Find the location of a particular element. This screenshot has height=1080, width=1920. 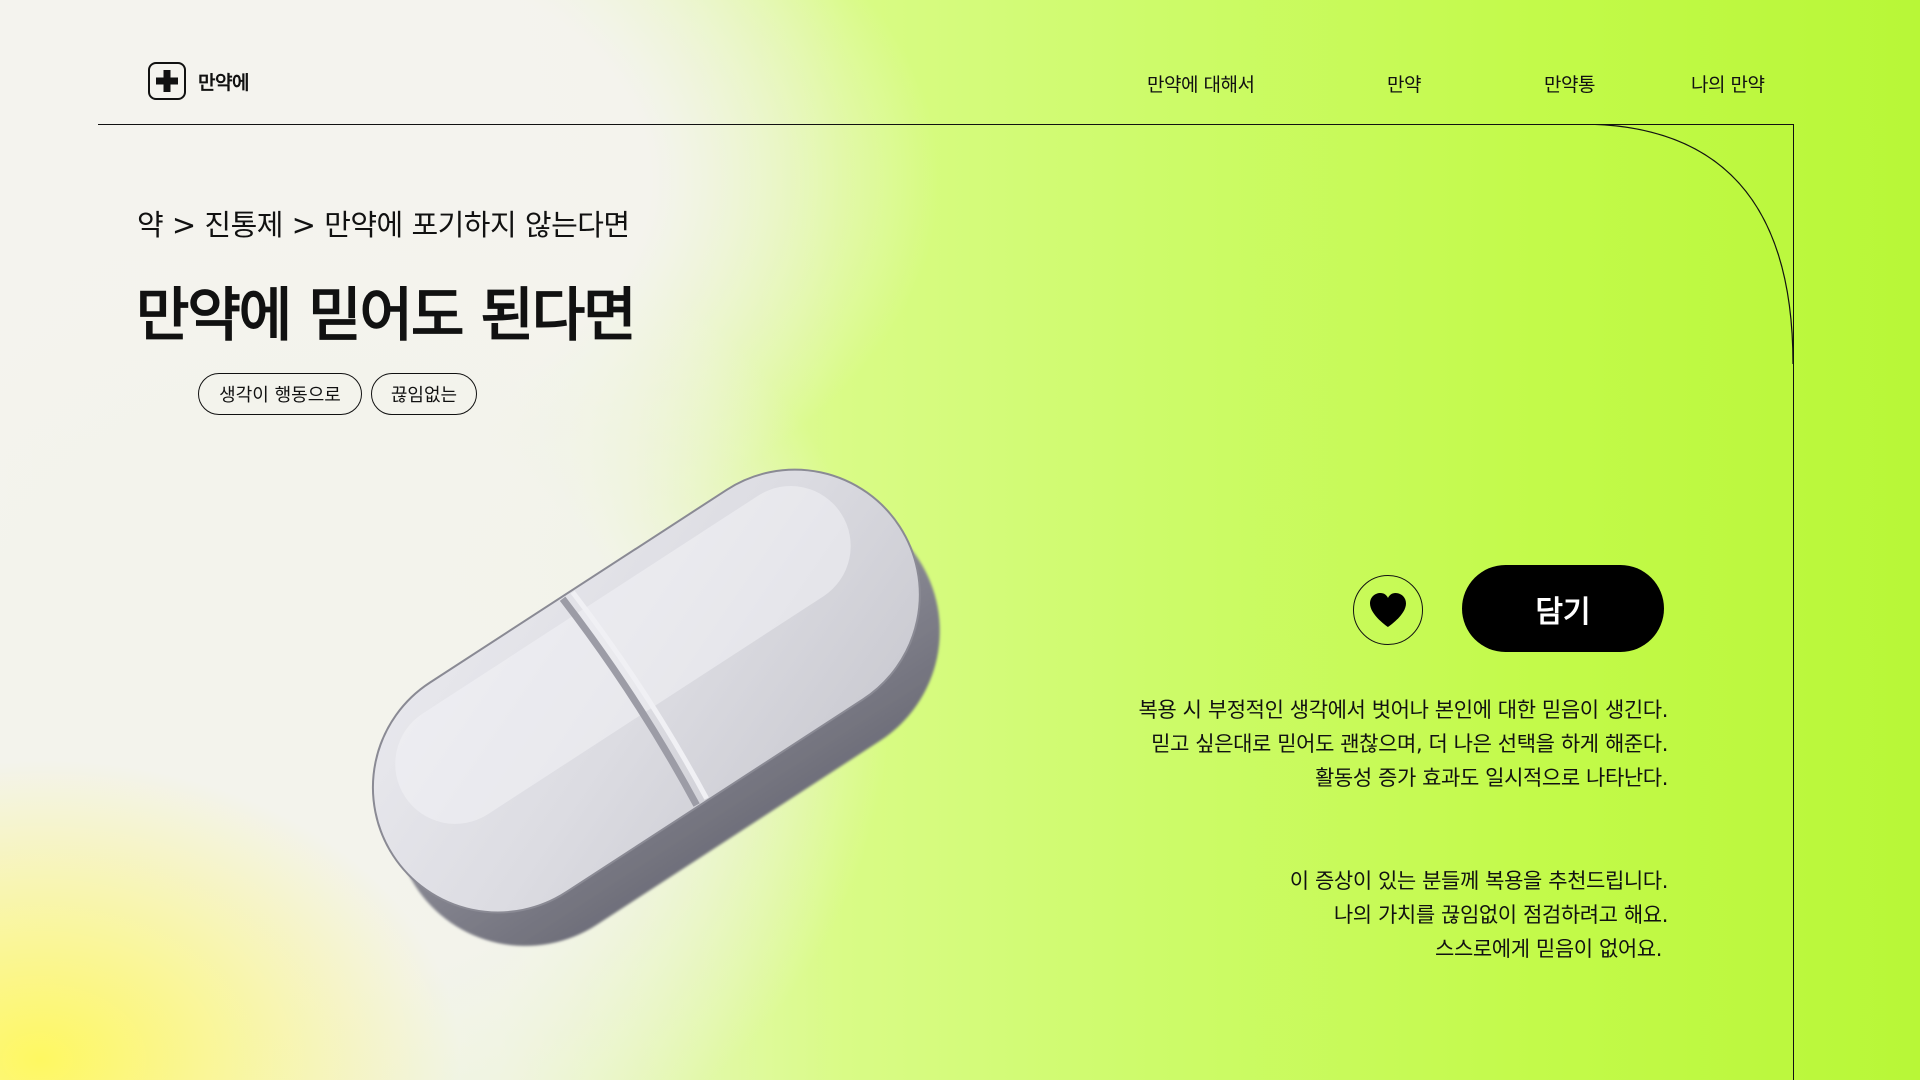

wishlist-button is located at coordinates (1388, 610).